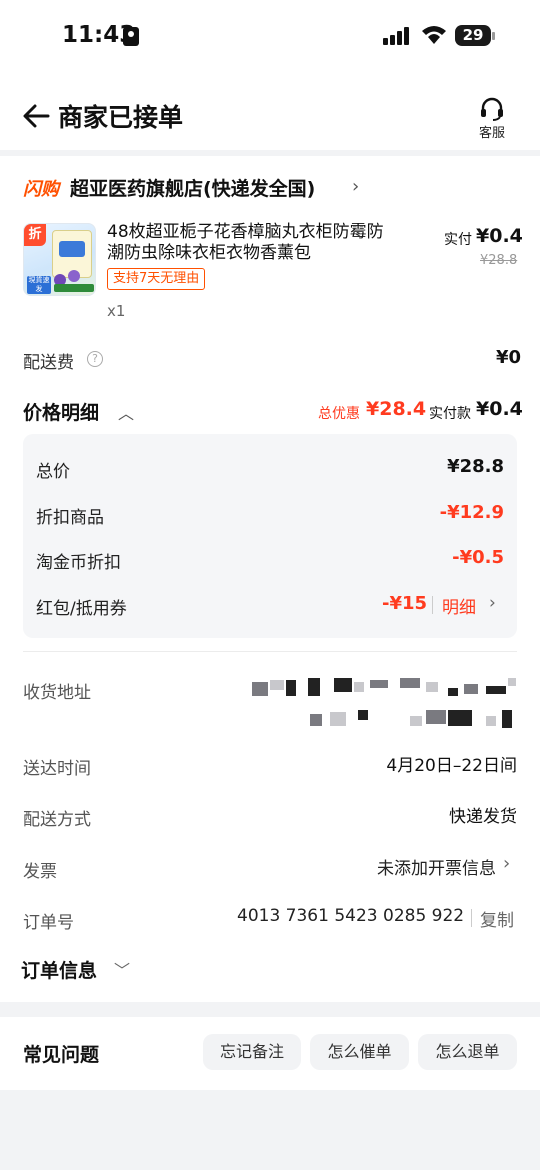 The height and width of the screenshot is (1170, 540). I want to click on delivery-time-label: 送达时间, so click(57, 769).